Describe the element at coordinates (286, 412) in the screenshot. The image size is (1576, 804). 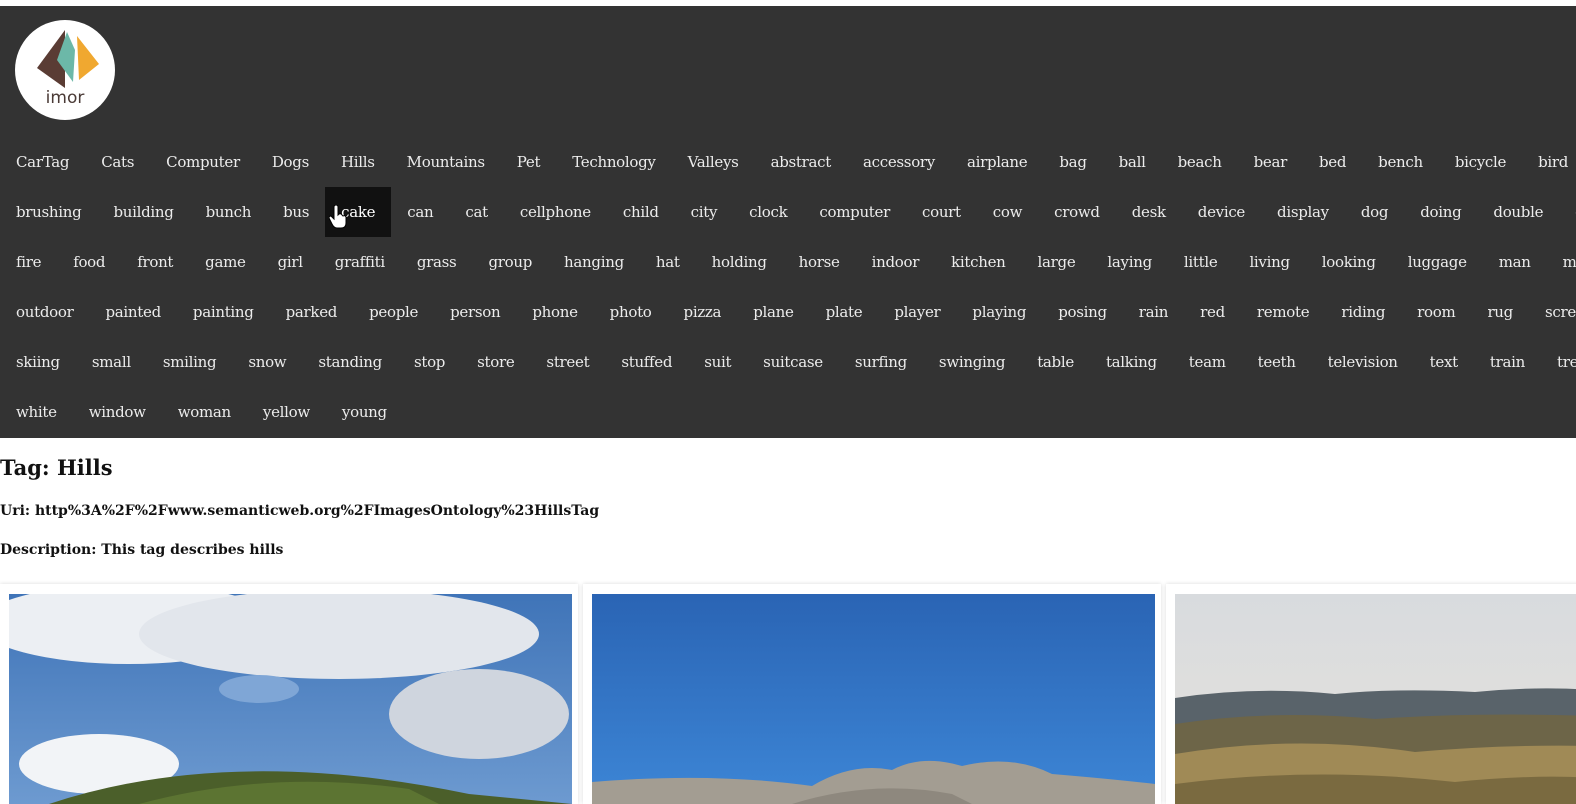
I see `tag-link-yellow: yellow` at that location.